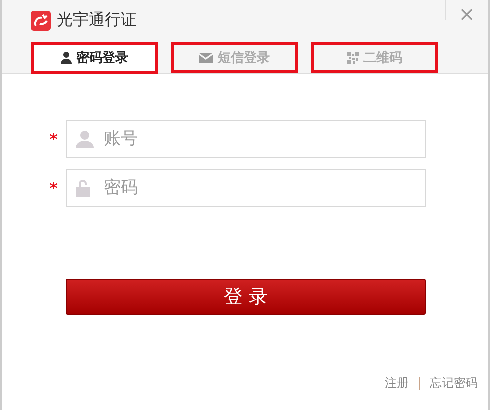  I want to click on login-button: 登 录, so click(246, 297).